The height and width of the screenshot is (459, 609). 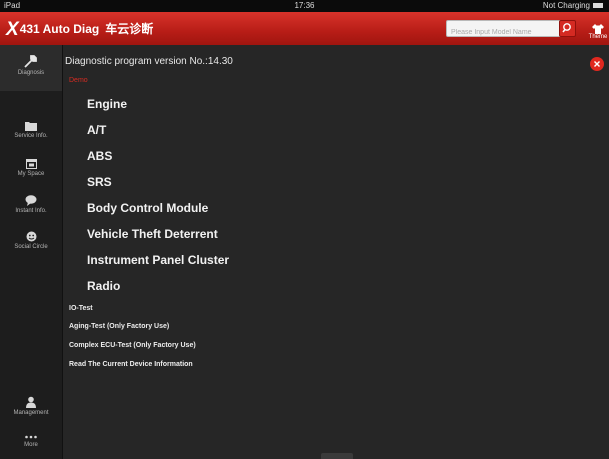 I want to click on sidebar-item-service-info: Service Info., so click(x=31, y=130).